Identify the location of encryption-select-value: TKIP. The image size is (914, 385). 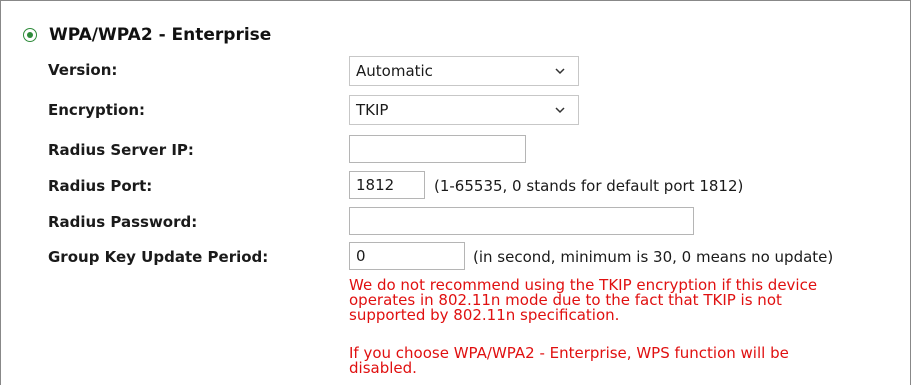
(372, 110).